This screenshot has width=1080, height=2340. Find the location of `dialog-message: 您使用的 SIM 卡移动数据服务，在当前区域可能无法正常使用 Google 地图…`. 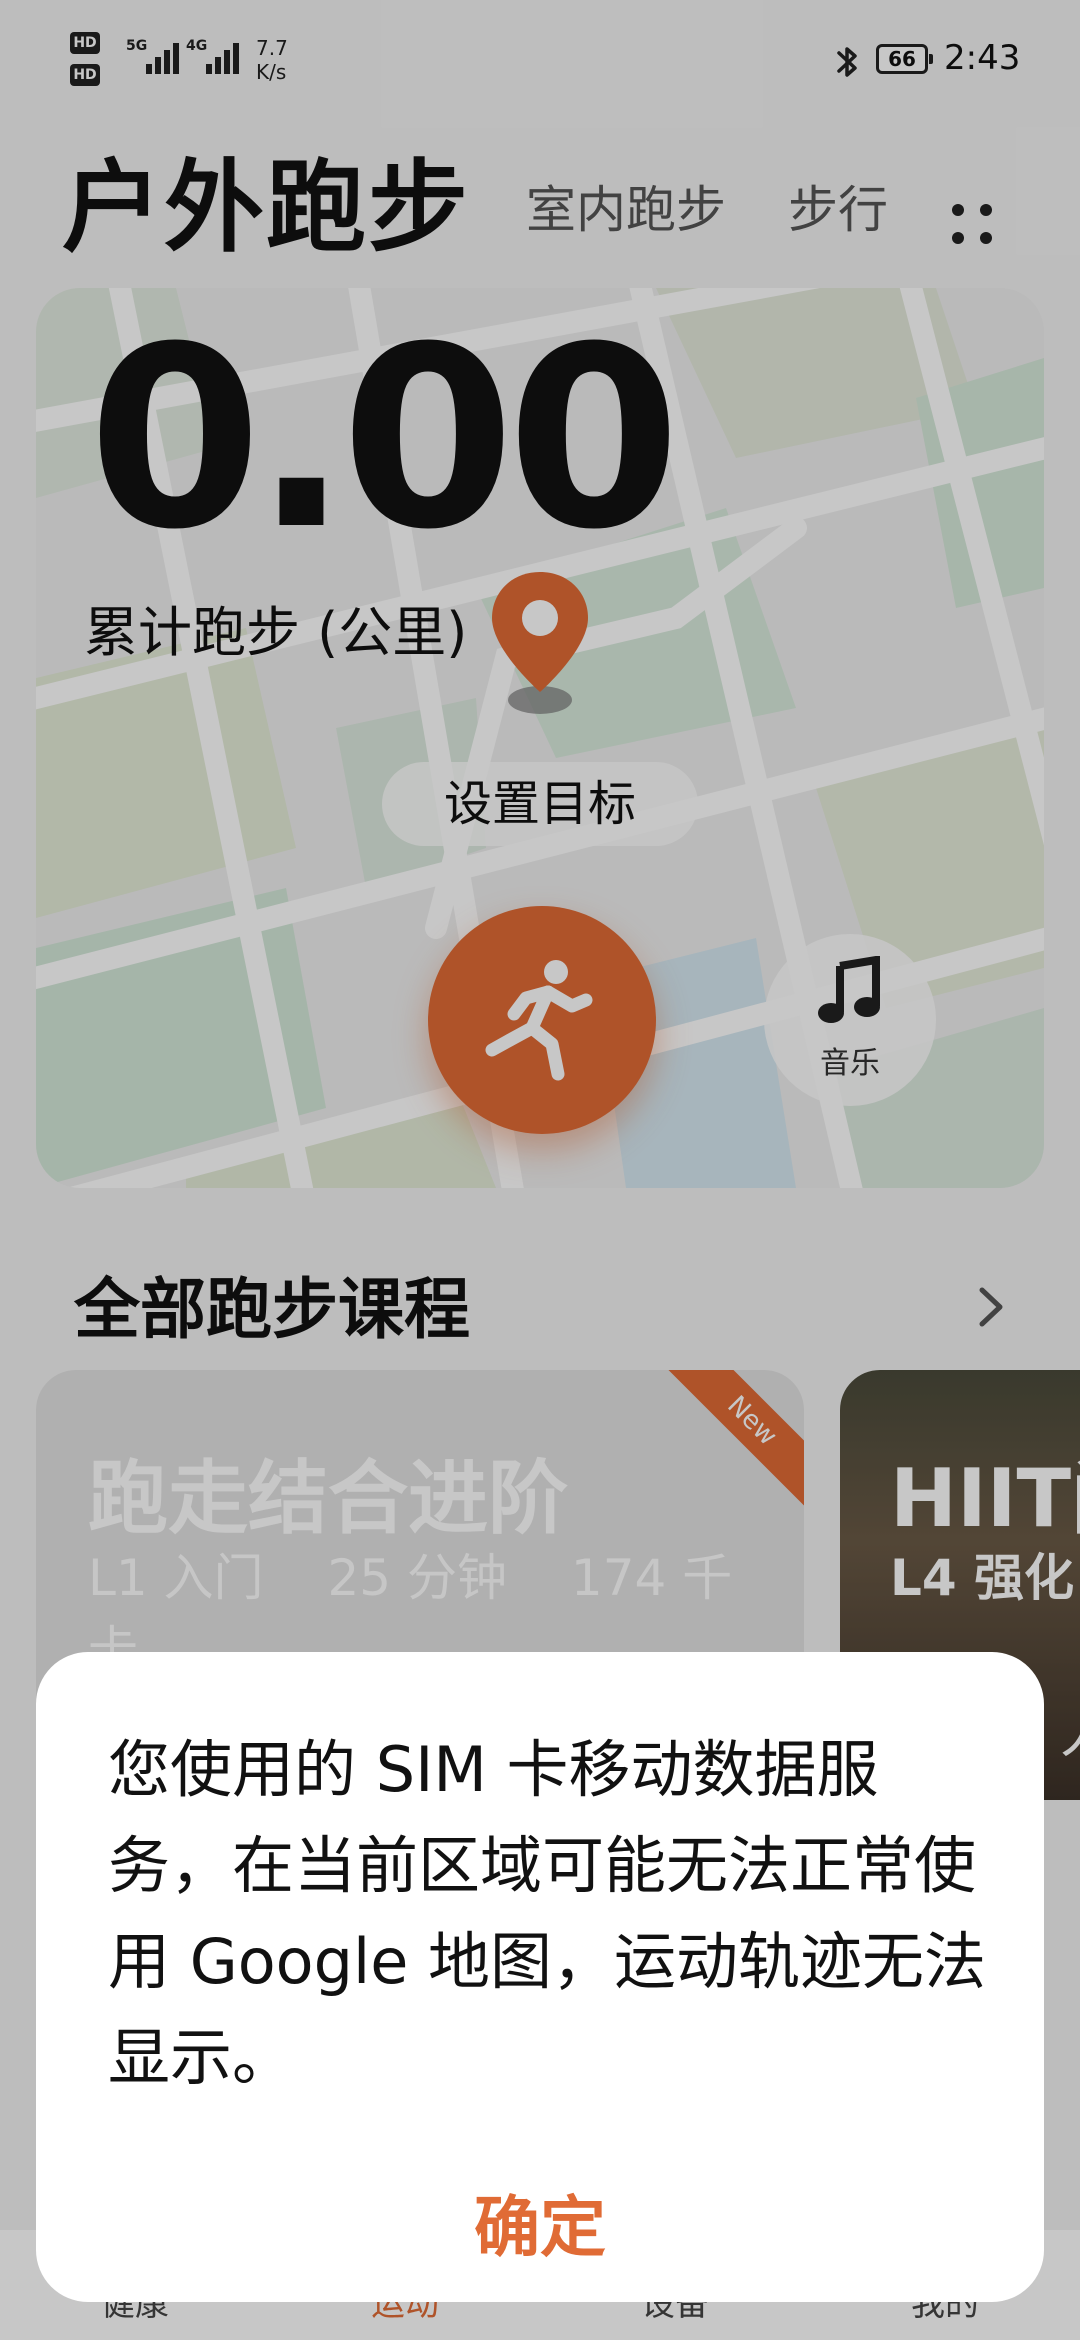

dialog-message: 您使用的 SIM 卡移动数据服务，在当前区域可能无法正常使用 Google 地图… is located at coordinates (547, 1913).